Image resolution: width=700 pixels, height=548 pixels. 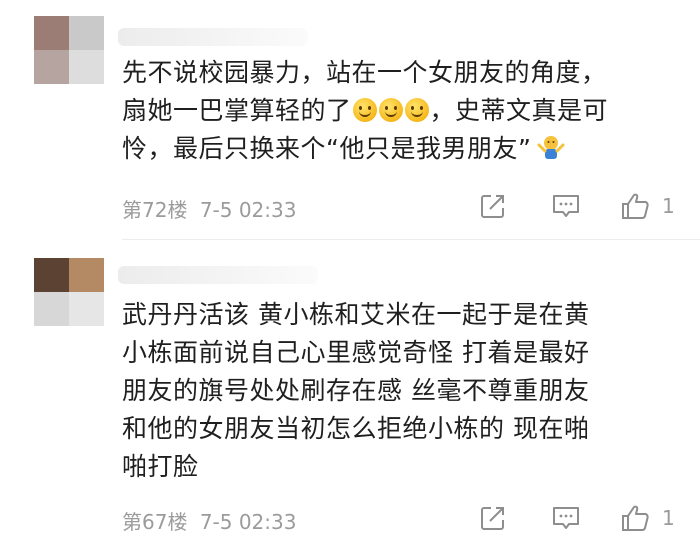 I want to click on comment-line: 武丹丹活该 黄小栋和艾米在一起于是在黄, so click(x=356, y=314).